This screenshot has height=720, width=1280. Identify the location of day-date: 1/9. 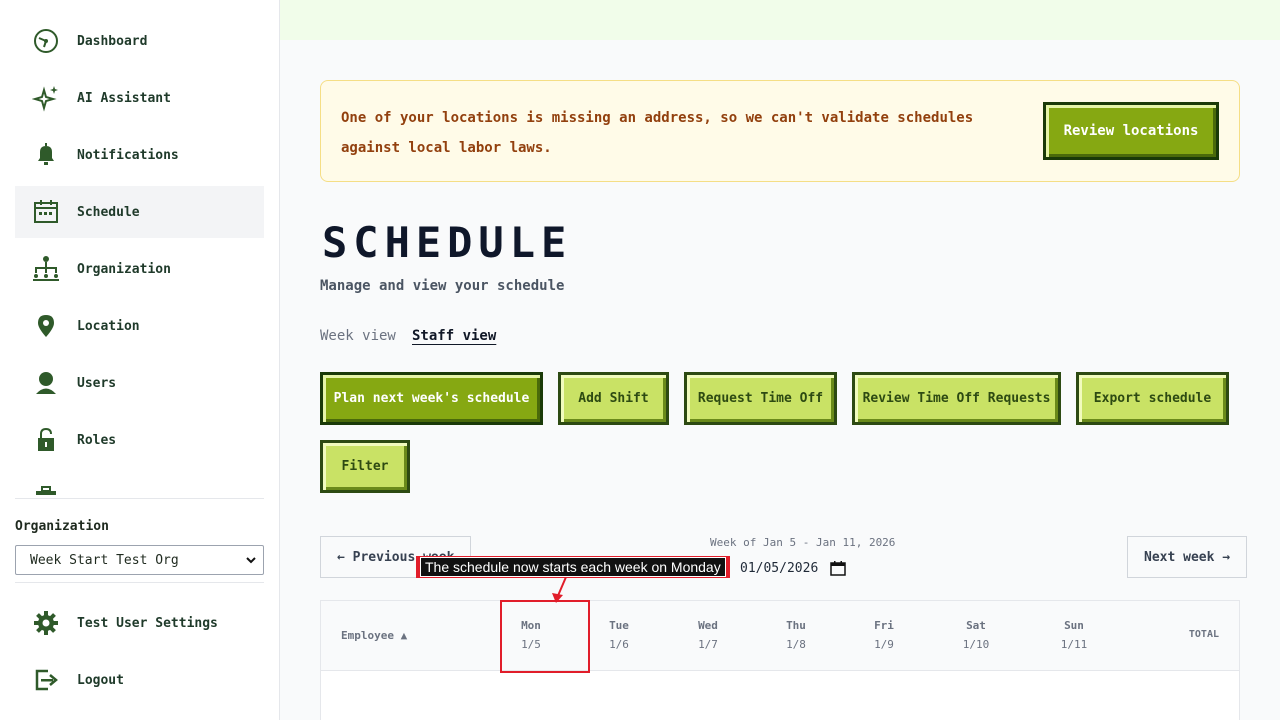
(884, 644).